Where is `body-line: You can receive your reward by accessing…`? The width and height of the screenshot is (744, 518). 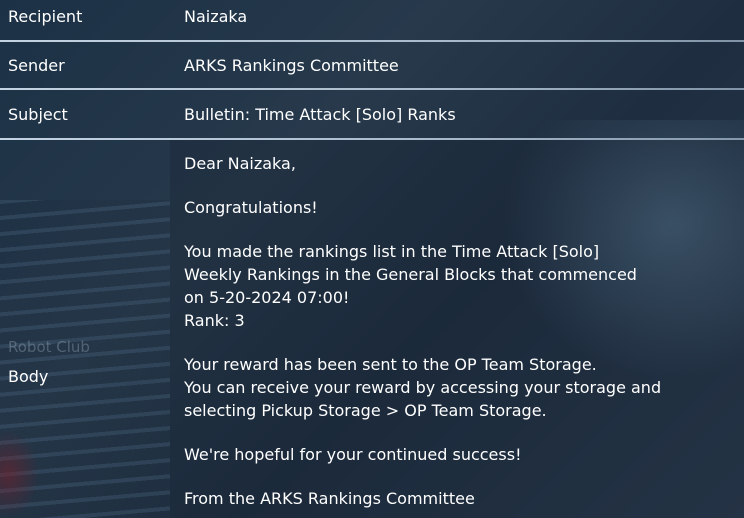
body-line: You can receive your reward by accessing… is located at coordinates (423, 387).